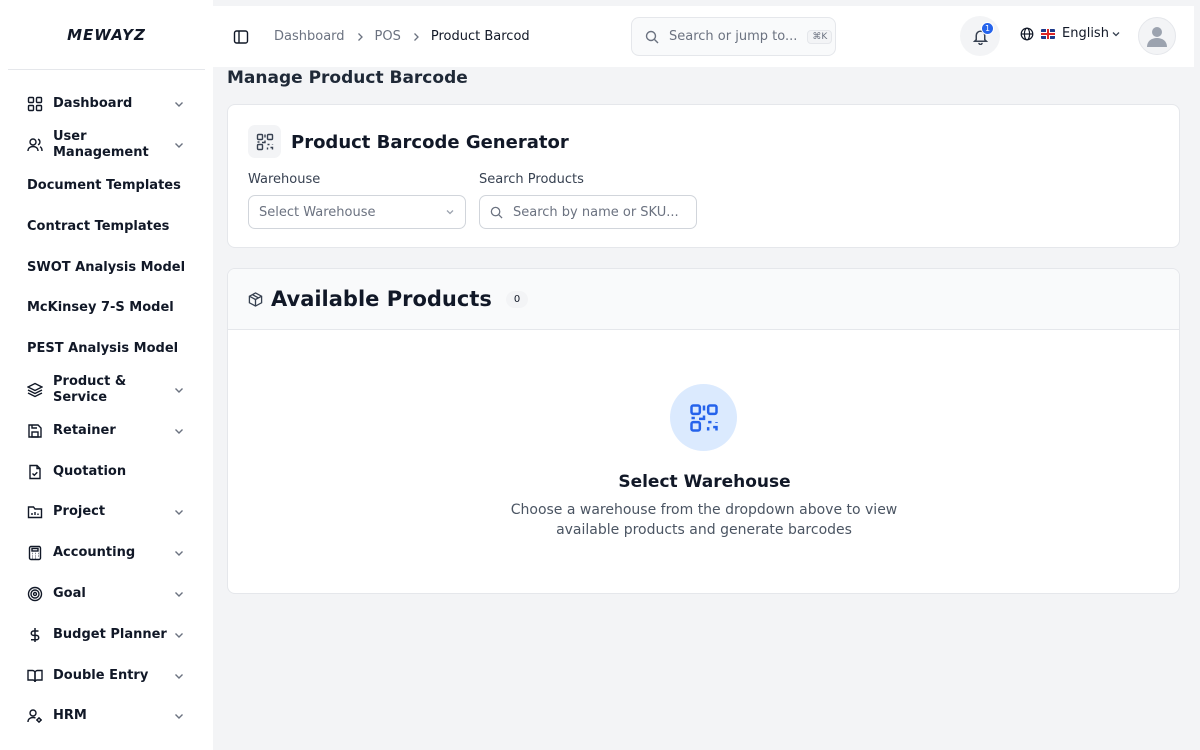 The height and width of the screenshot is (750, 1200). I want to click on sidebar-item-label: Document Templates, so click(104, 185).